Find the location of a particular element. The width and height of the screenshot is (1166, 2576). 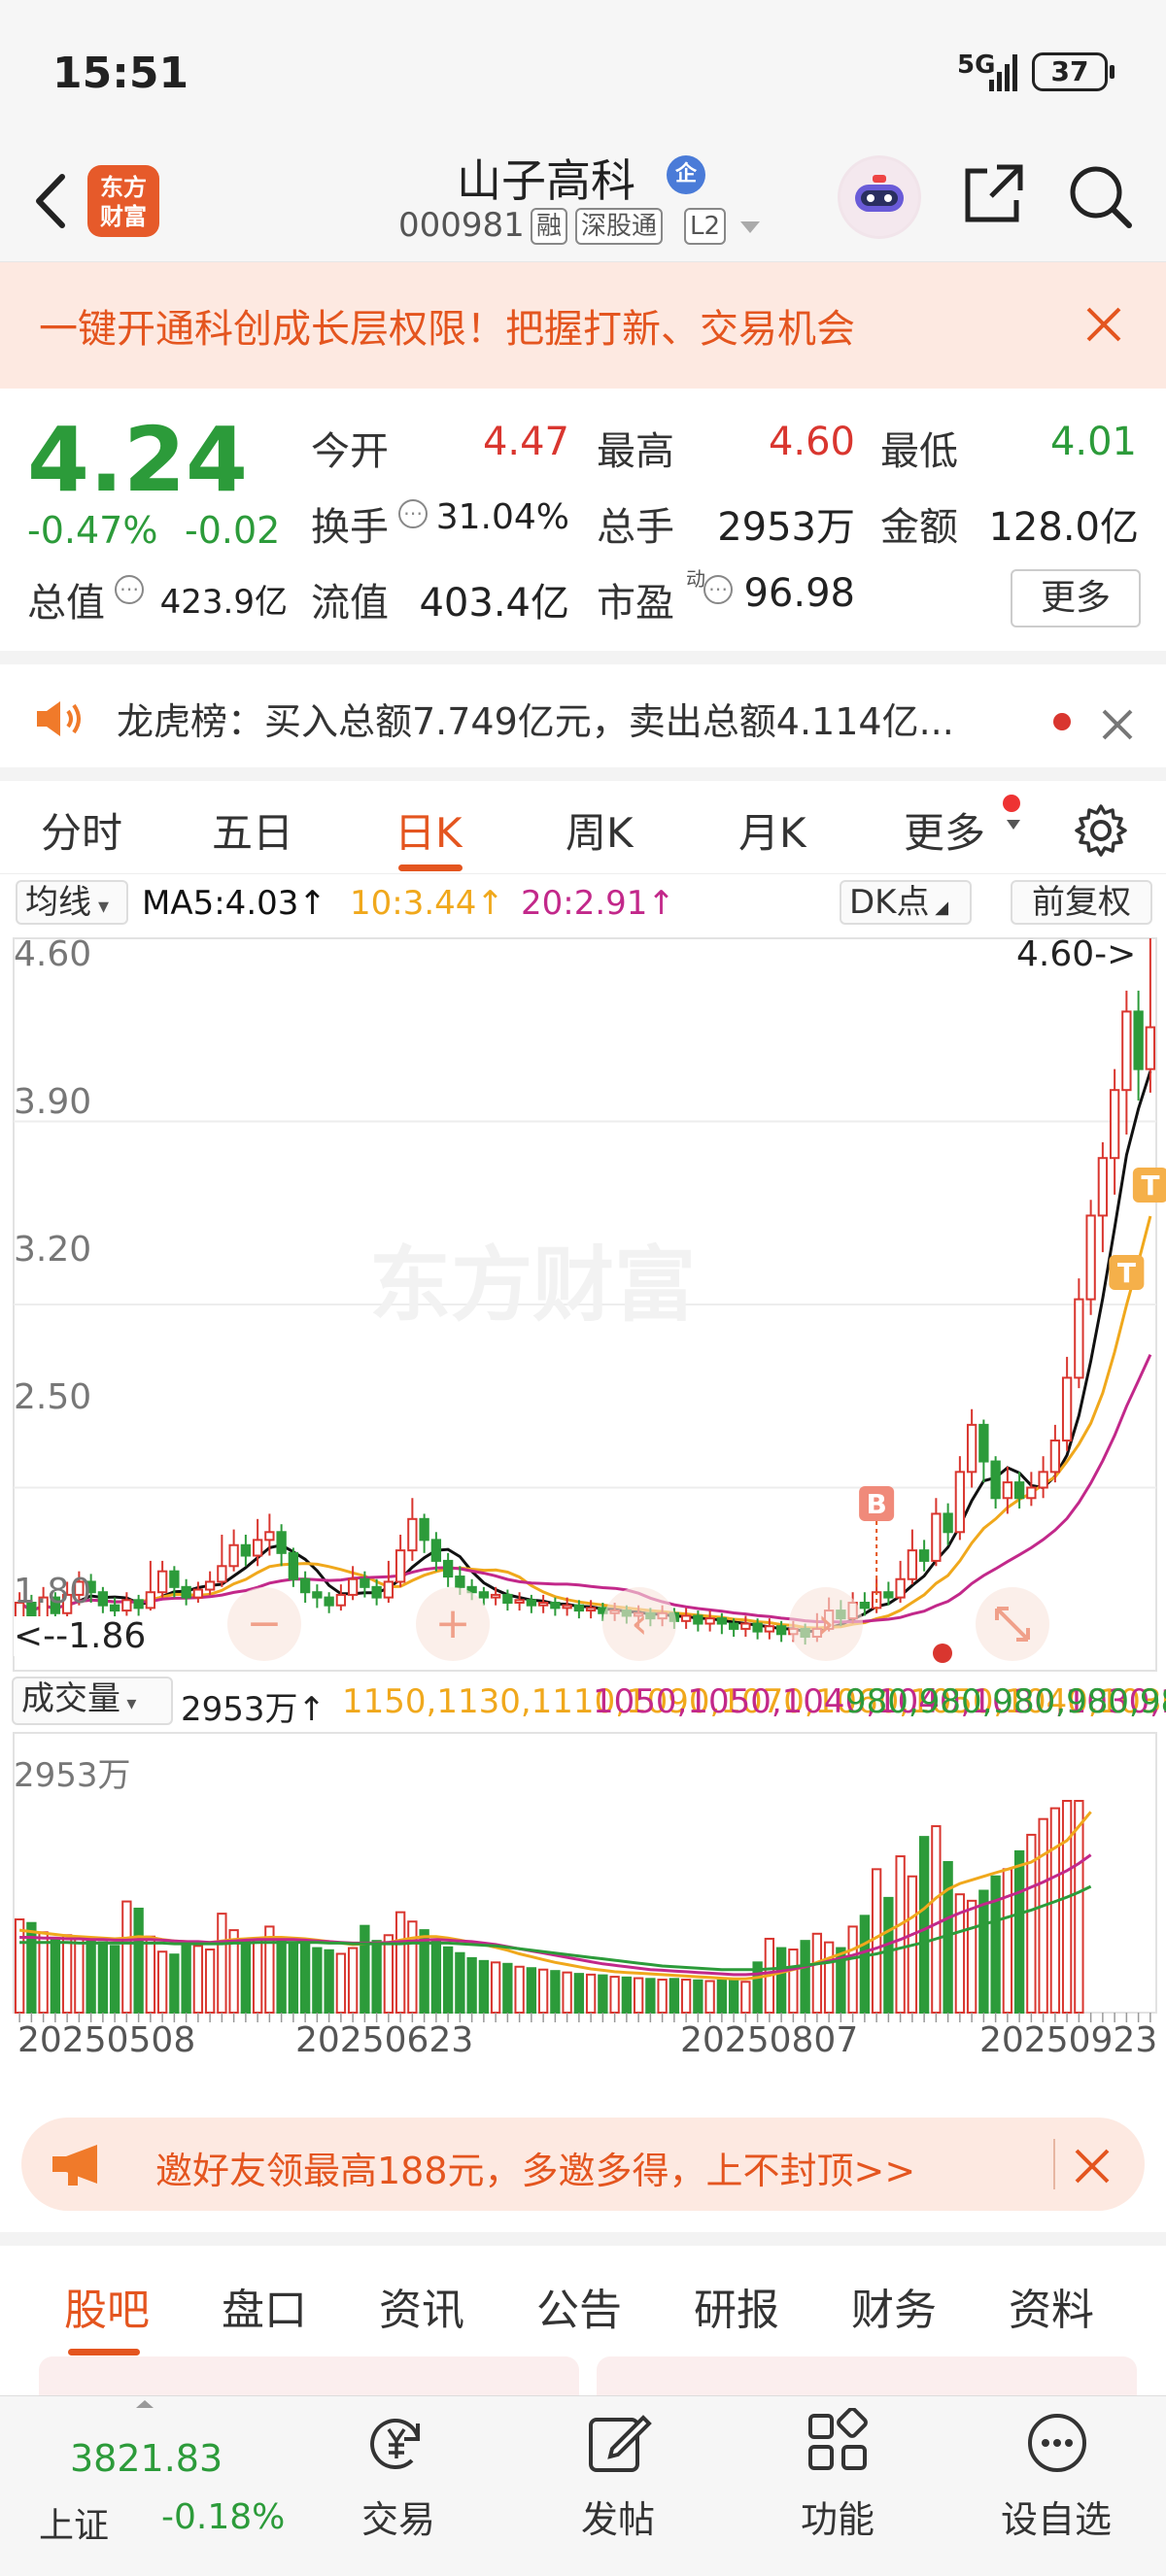

y-tick-label: 1.80 is located at coordinates (53, 1591).